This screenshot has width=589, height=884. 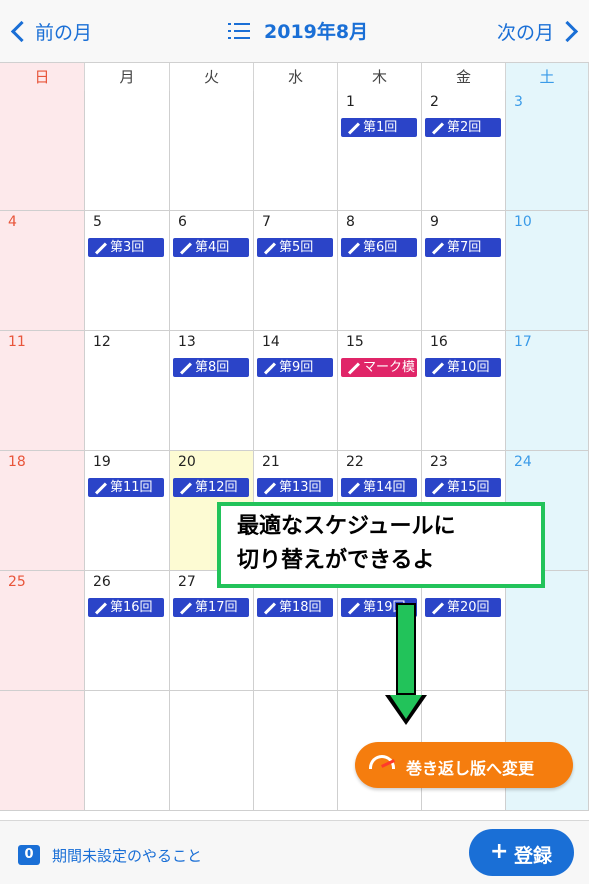 What do you see at coordinates (547, 77) in the screenshot?
I see `weekday-label: 土` at bounding box center [547, 77].